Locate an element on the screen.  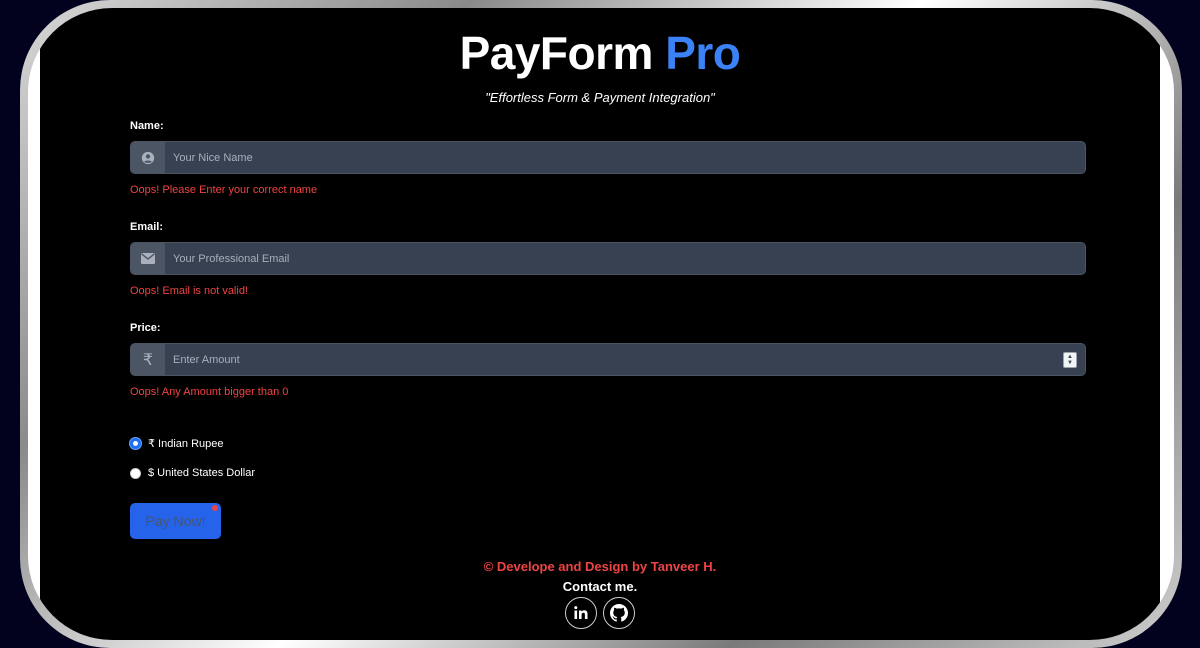
github-icon is located at coordinates (619, 613).